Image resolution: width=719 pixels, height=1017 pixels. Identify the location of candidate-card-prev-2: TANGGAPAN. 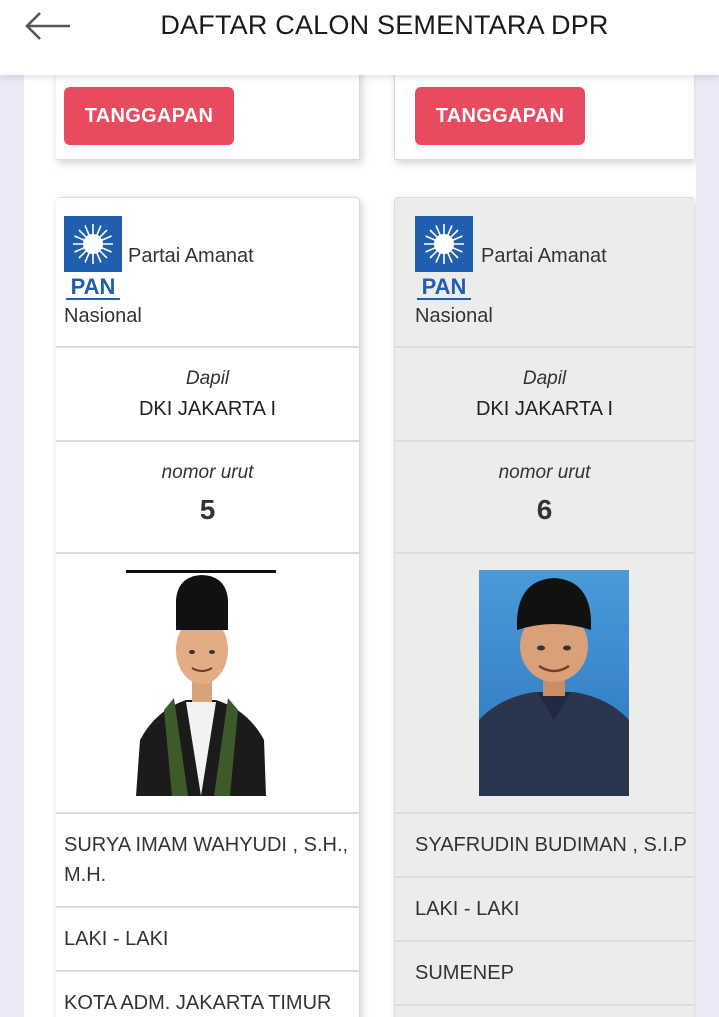
(544, 117).